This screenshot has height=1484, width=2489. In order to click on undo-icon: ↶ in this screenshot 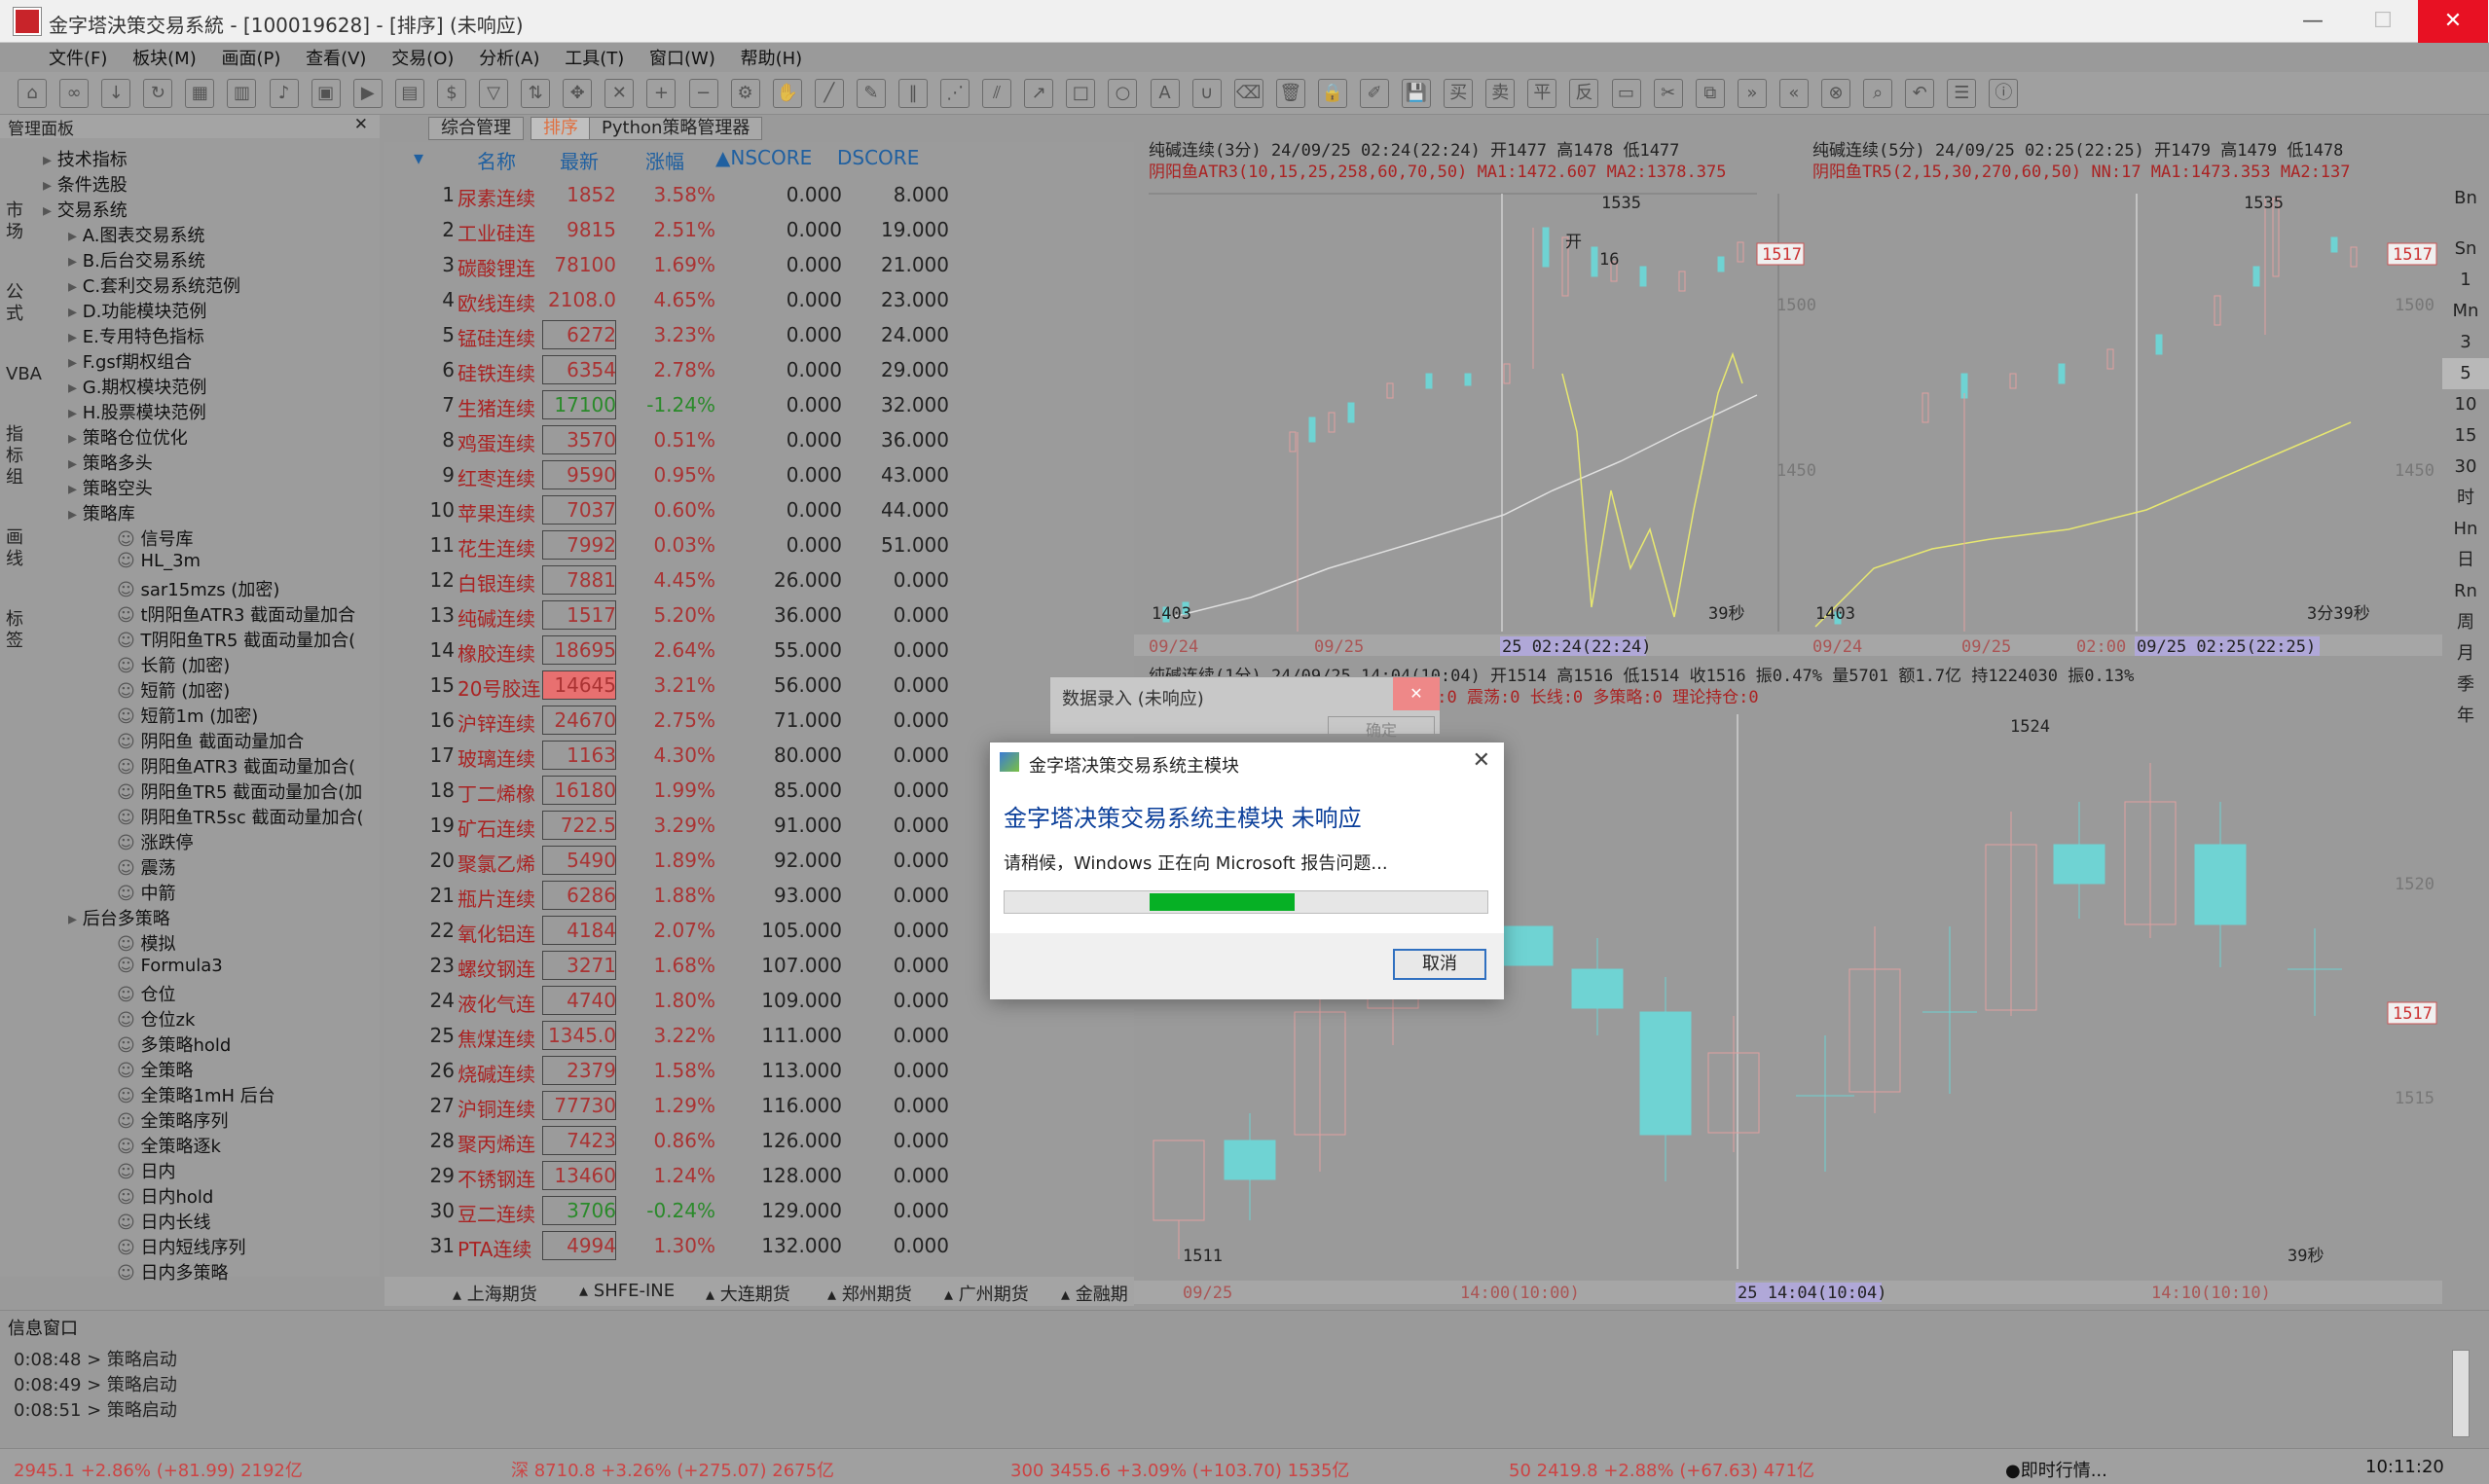, I will do `click(1920, 93)`.